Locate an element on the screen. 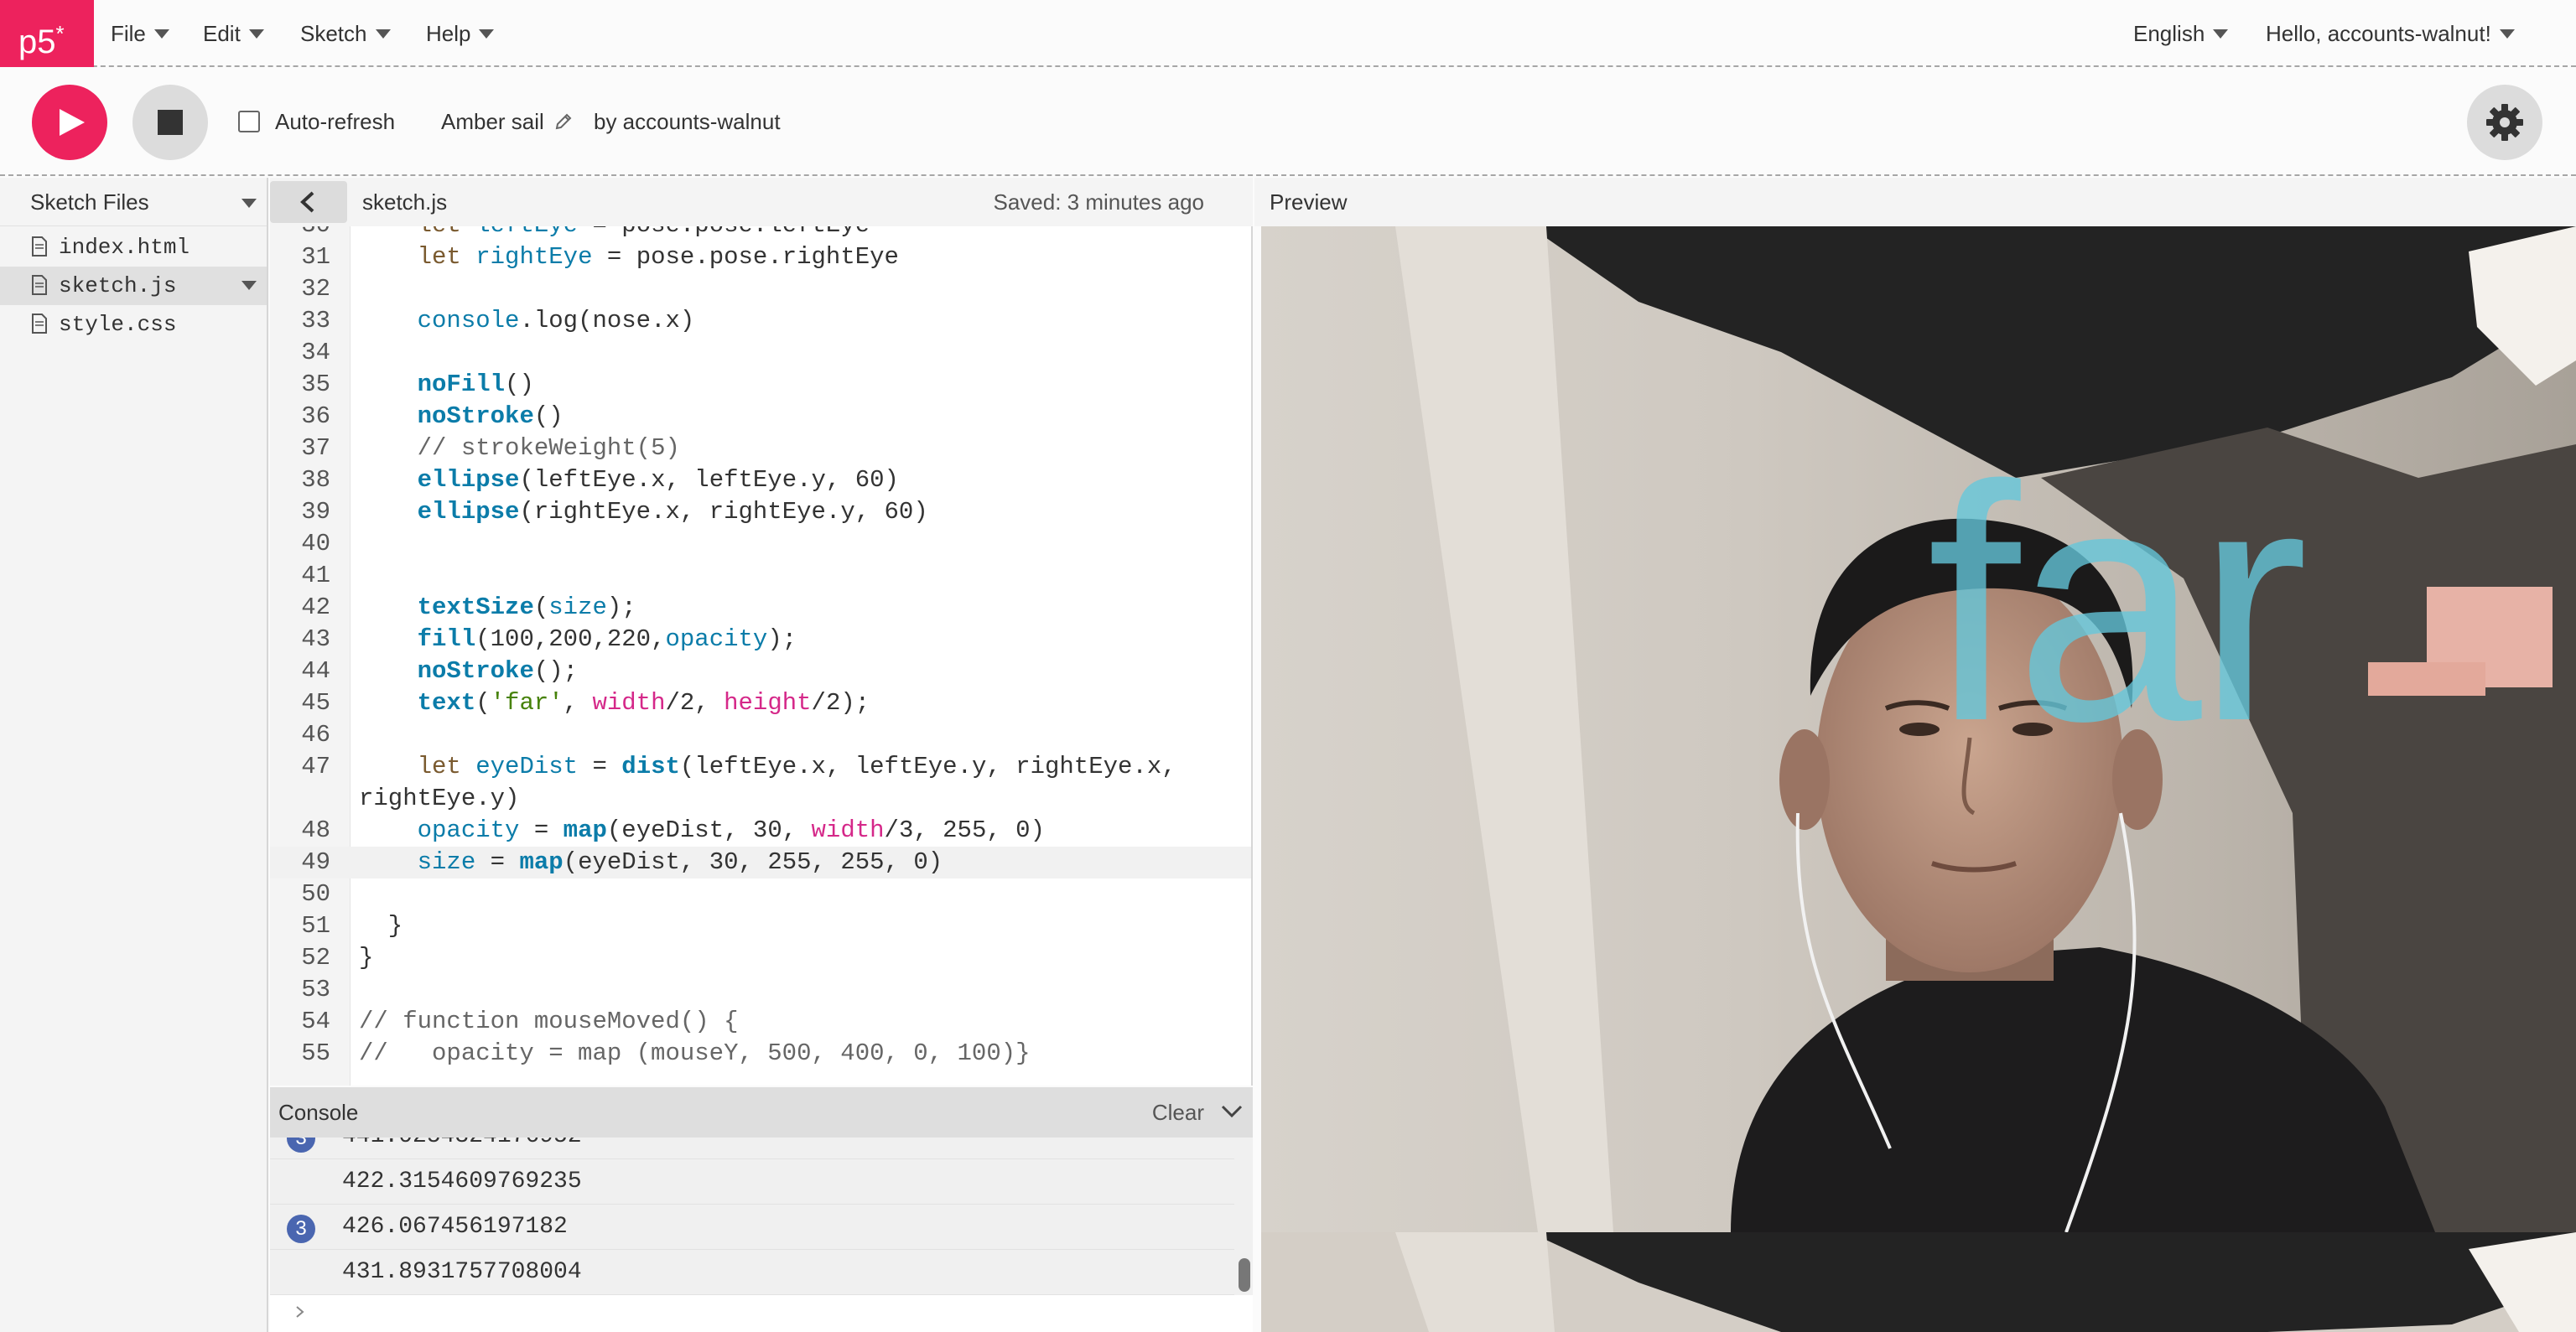 The image size is (2576, 1332). sketch-author: by accounts-walnut is located at coordinates (687, 122).